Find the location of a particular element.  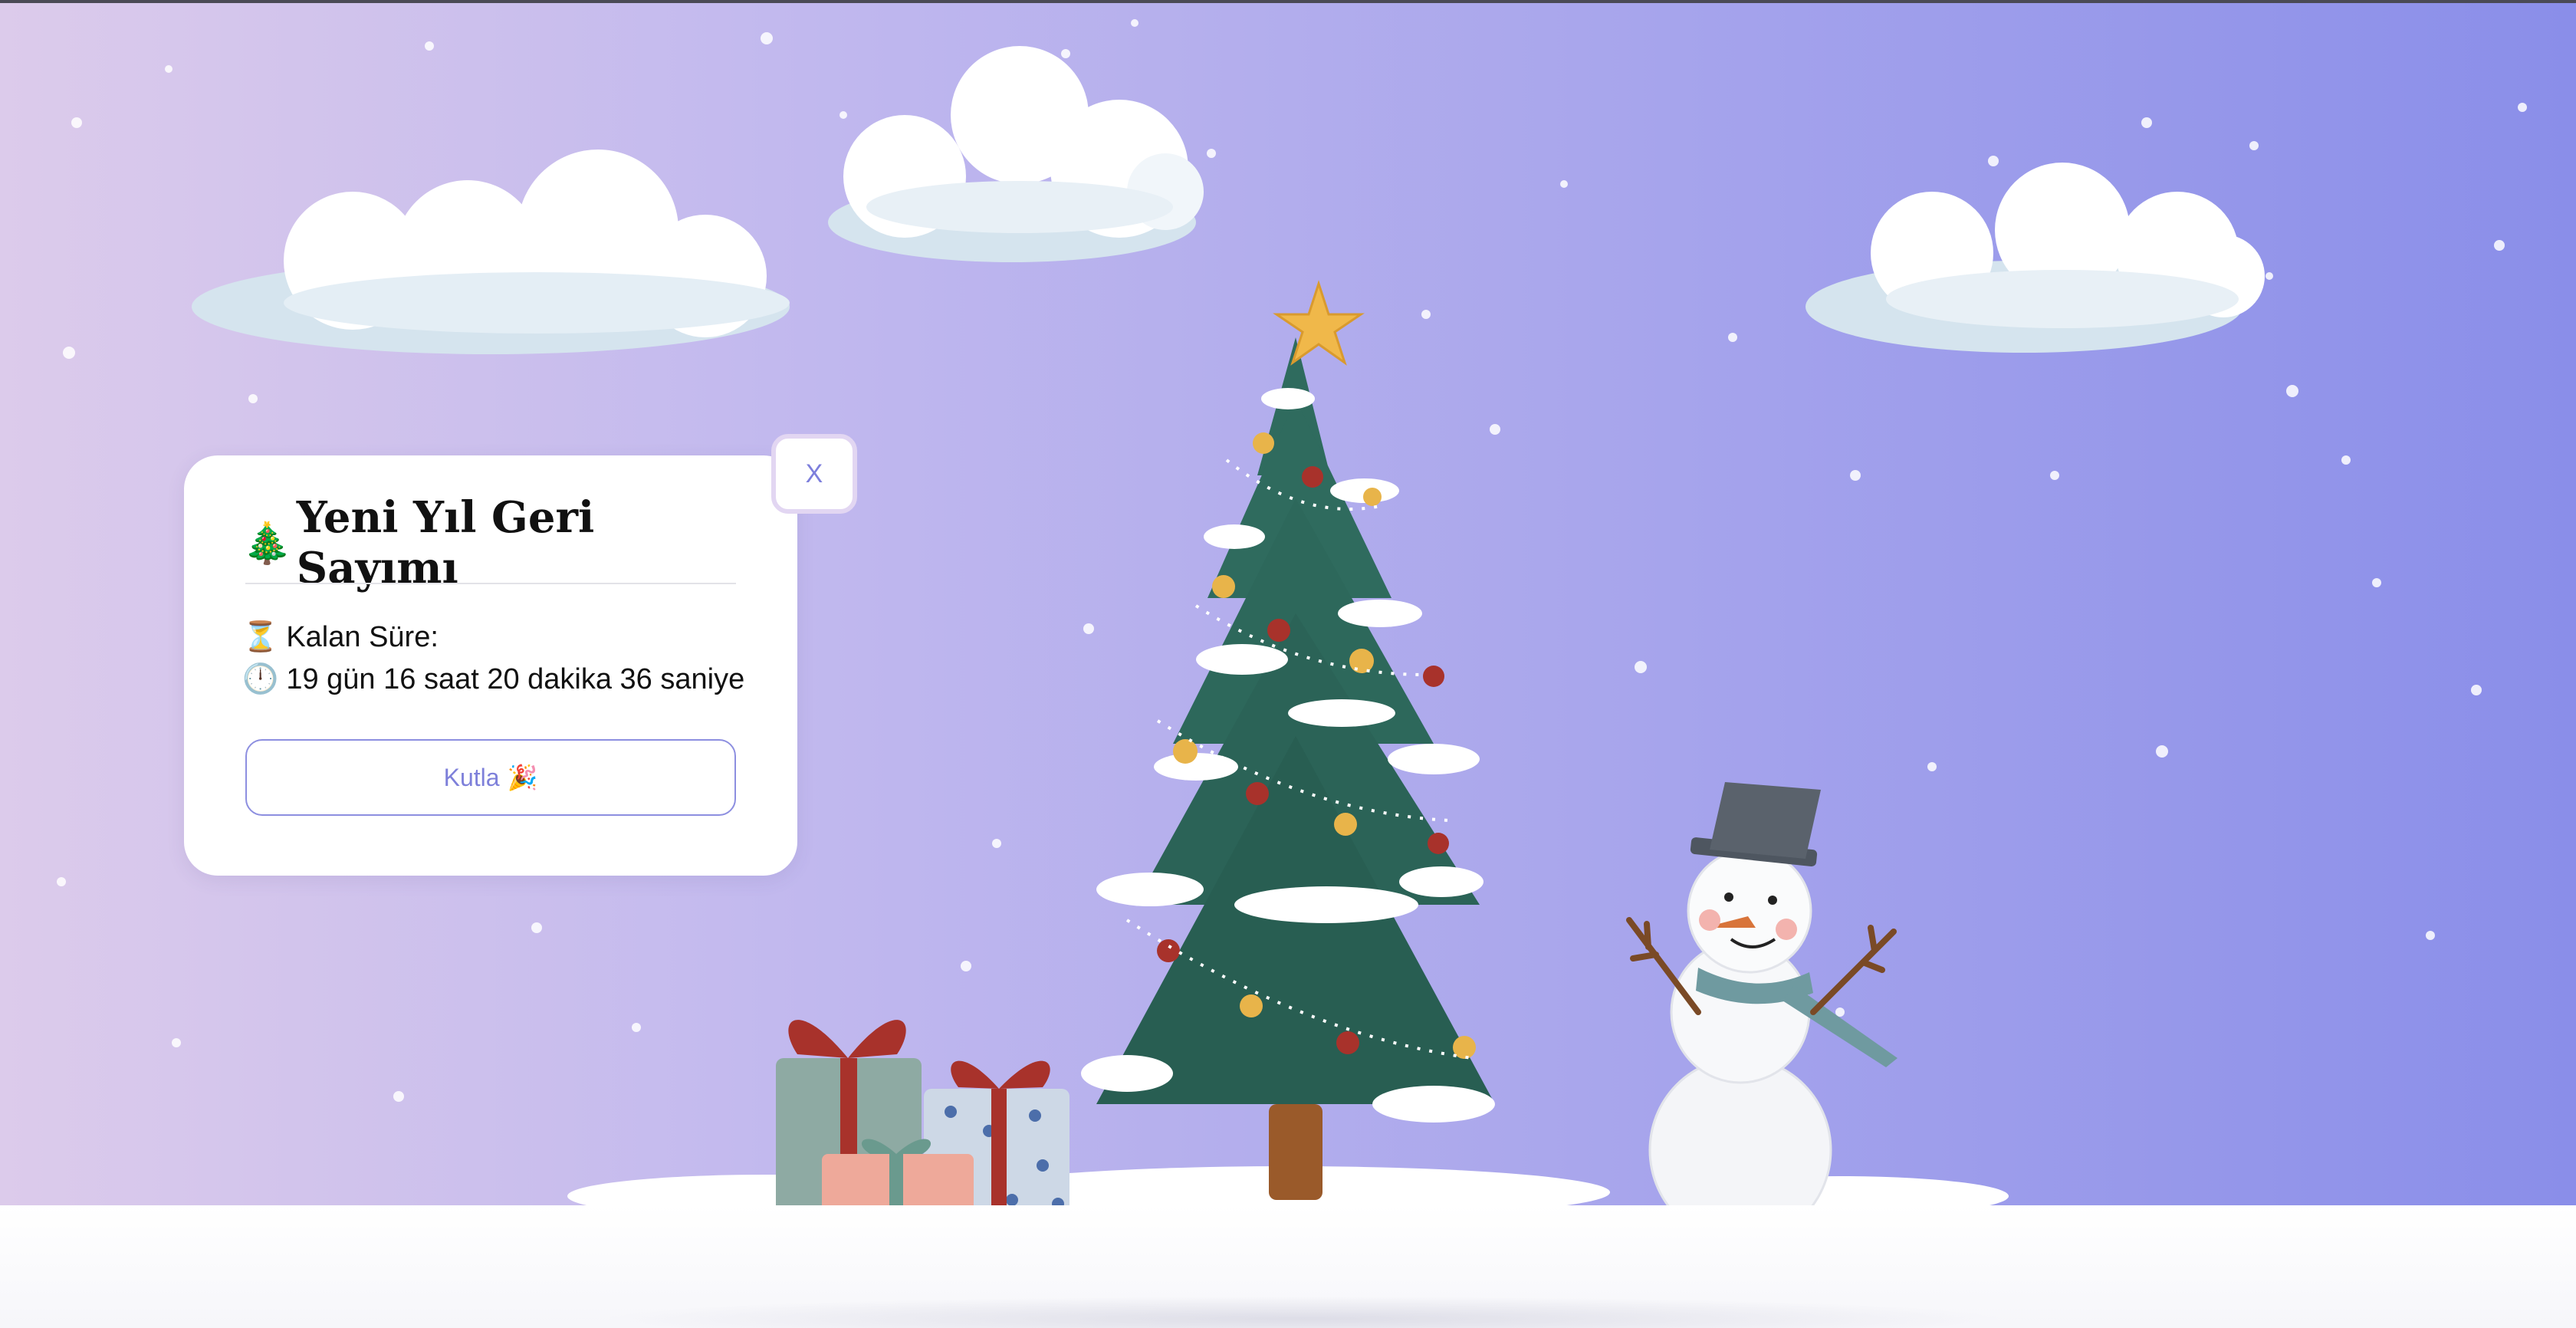

page-title: 🎄 Yeni Yıl Geri Sayımı is located at coordinates (495, 542).